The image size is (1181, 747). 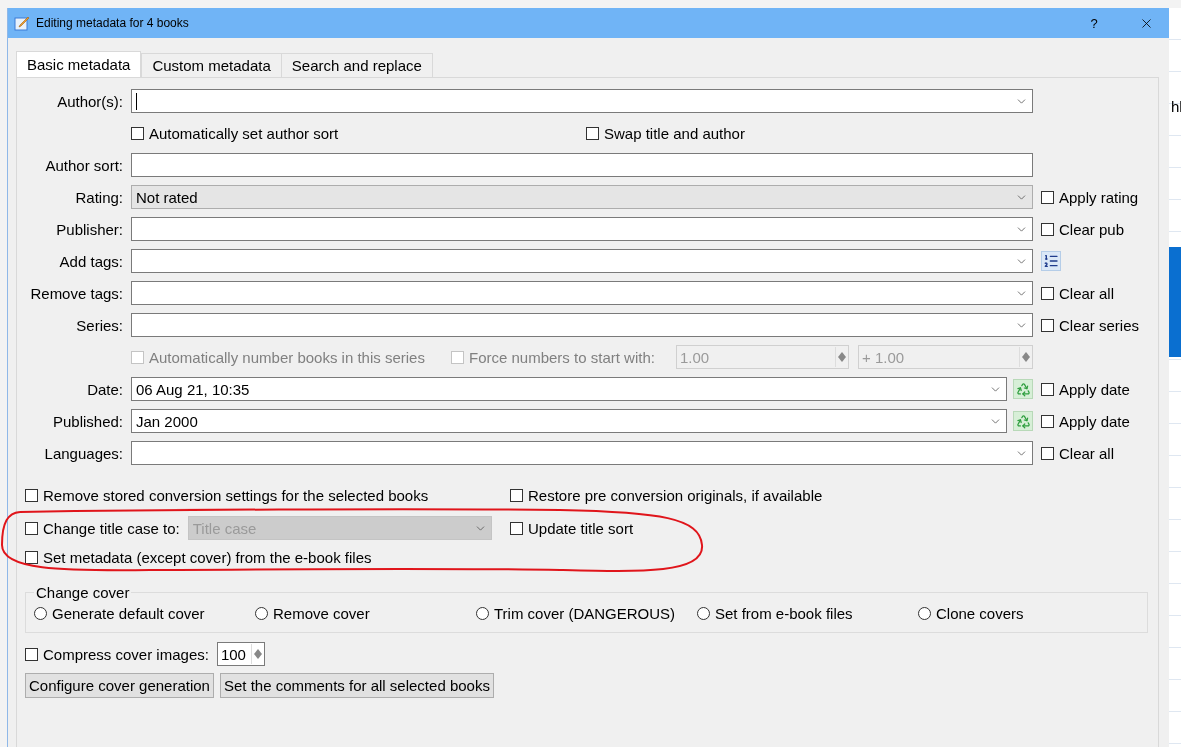 I want to click on radio-option: Generate default cover, so click(x=144, y=613).